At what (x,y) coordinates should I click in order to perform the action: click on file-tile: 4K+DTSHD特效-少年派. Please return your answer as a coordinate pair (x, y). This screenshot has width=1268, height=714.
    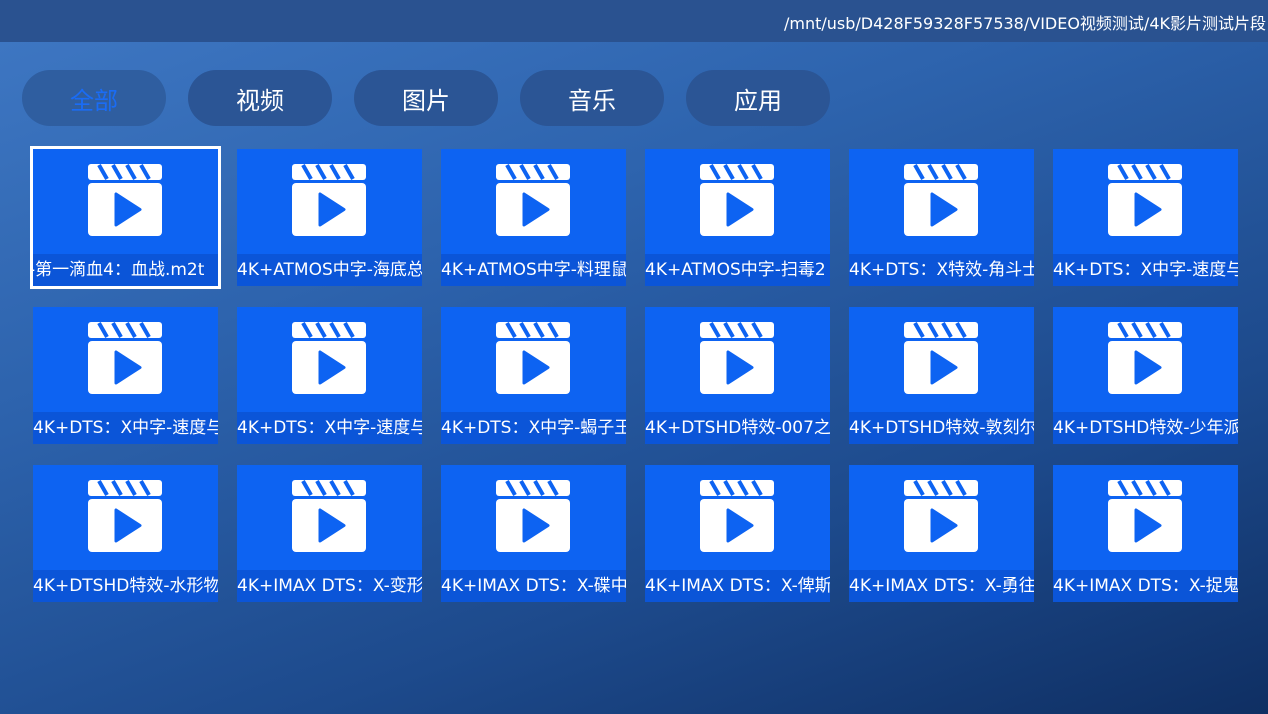
    Looking at the image, I should click on (1145, 375).